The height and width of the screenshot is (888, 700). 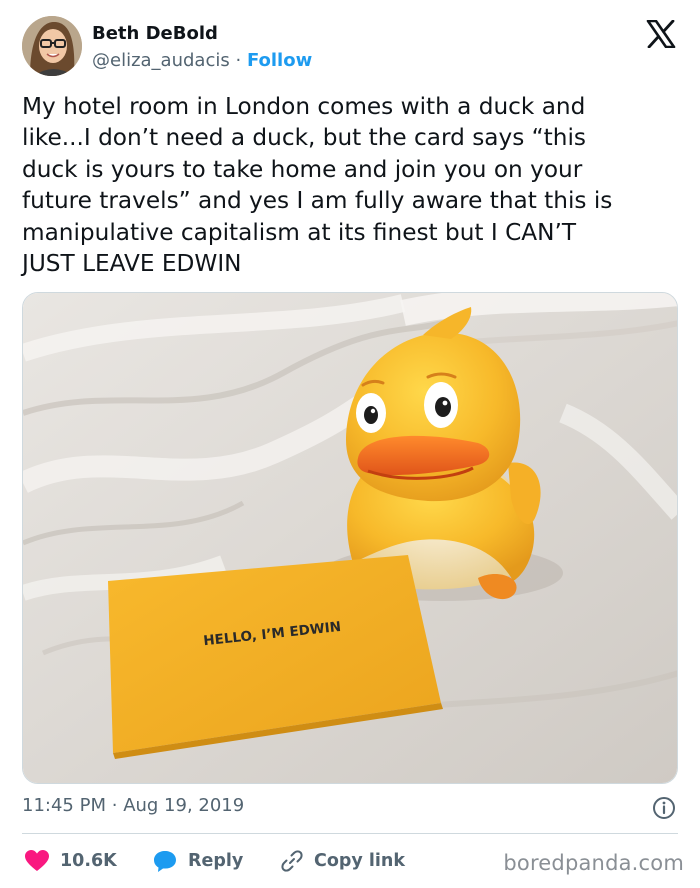 I want to click on divider, so click(x=350, y=833).